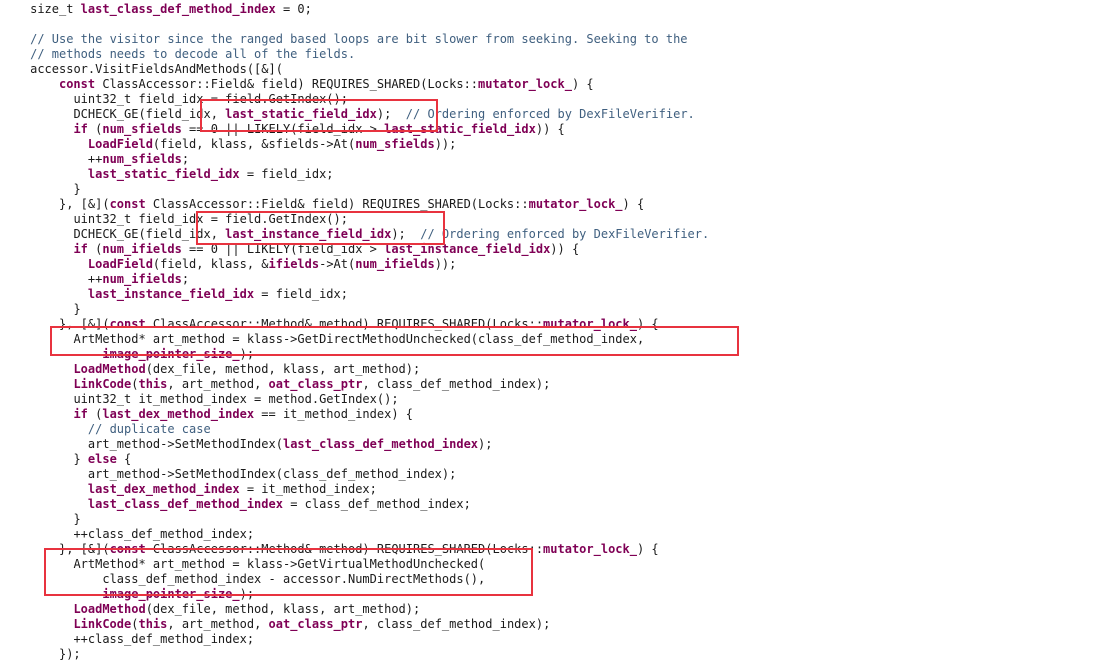 This screenshot has height=667, width=1107. What do you see at coordinates (109, 369) in the screenshot?
I see `code-token: LoadMethod` at bounding box center [109, 369].